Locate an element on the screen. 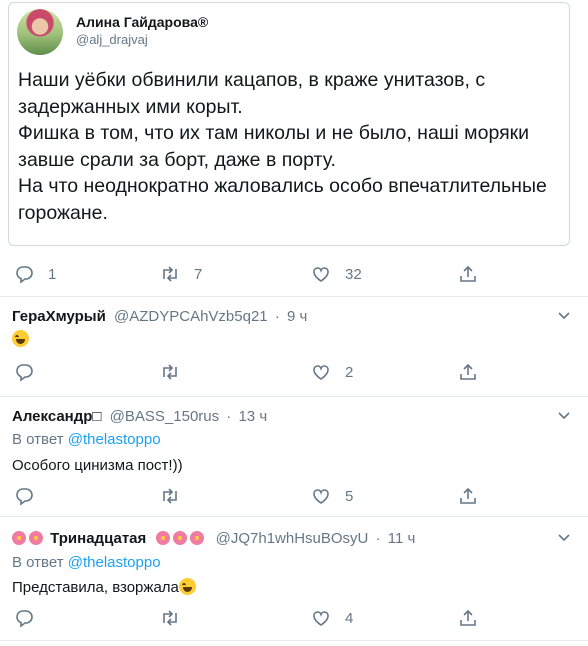 The height and width of the screenshot is (646, 588). like-count: 2 is located at coordinates (349, 372).